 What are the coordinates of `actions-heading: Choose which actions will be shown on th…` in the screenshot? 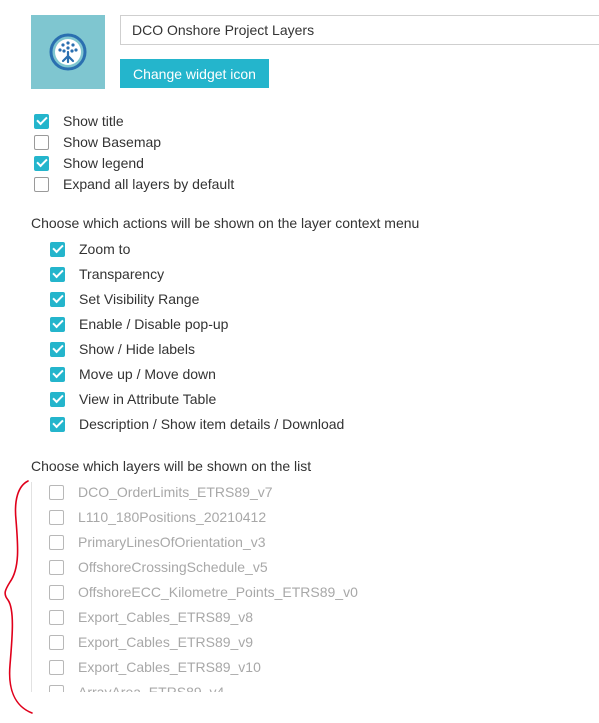 It's located at (225, 223).